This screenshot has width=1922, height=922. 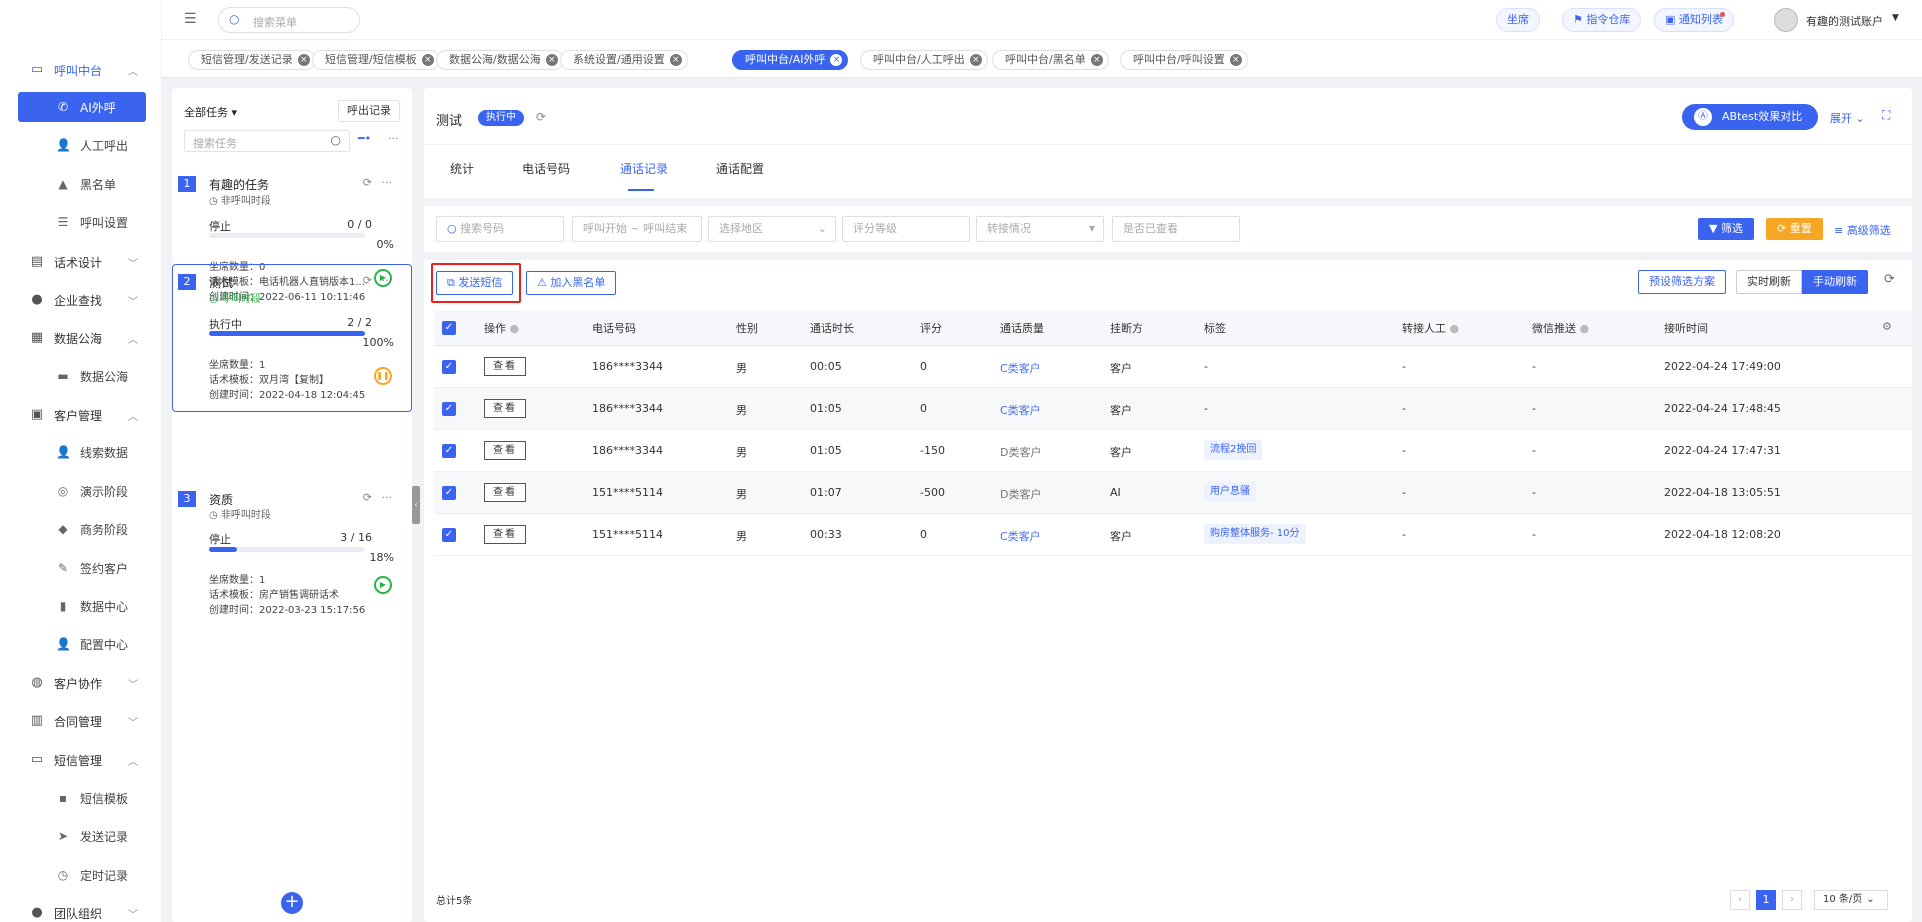 I want to click on prev-page-button: ‹, so click(x=1740, y=900).